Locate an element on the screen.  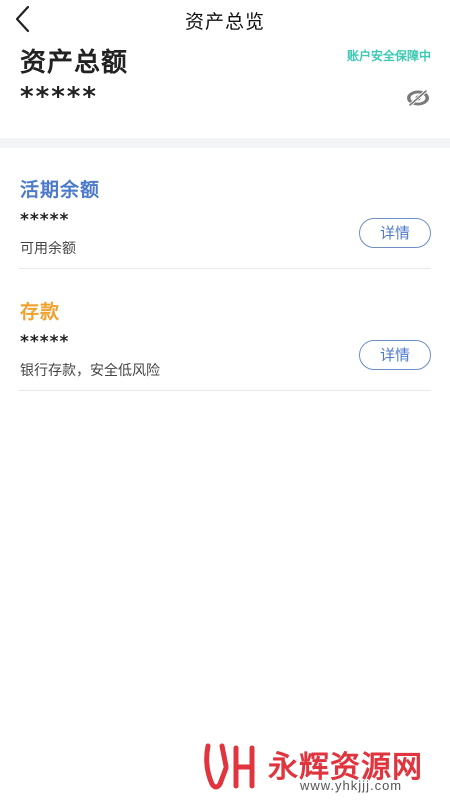
account-card-current: 活期余额 ***** 可用余额 详情 is located at coordinates (225, 219).